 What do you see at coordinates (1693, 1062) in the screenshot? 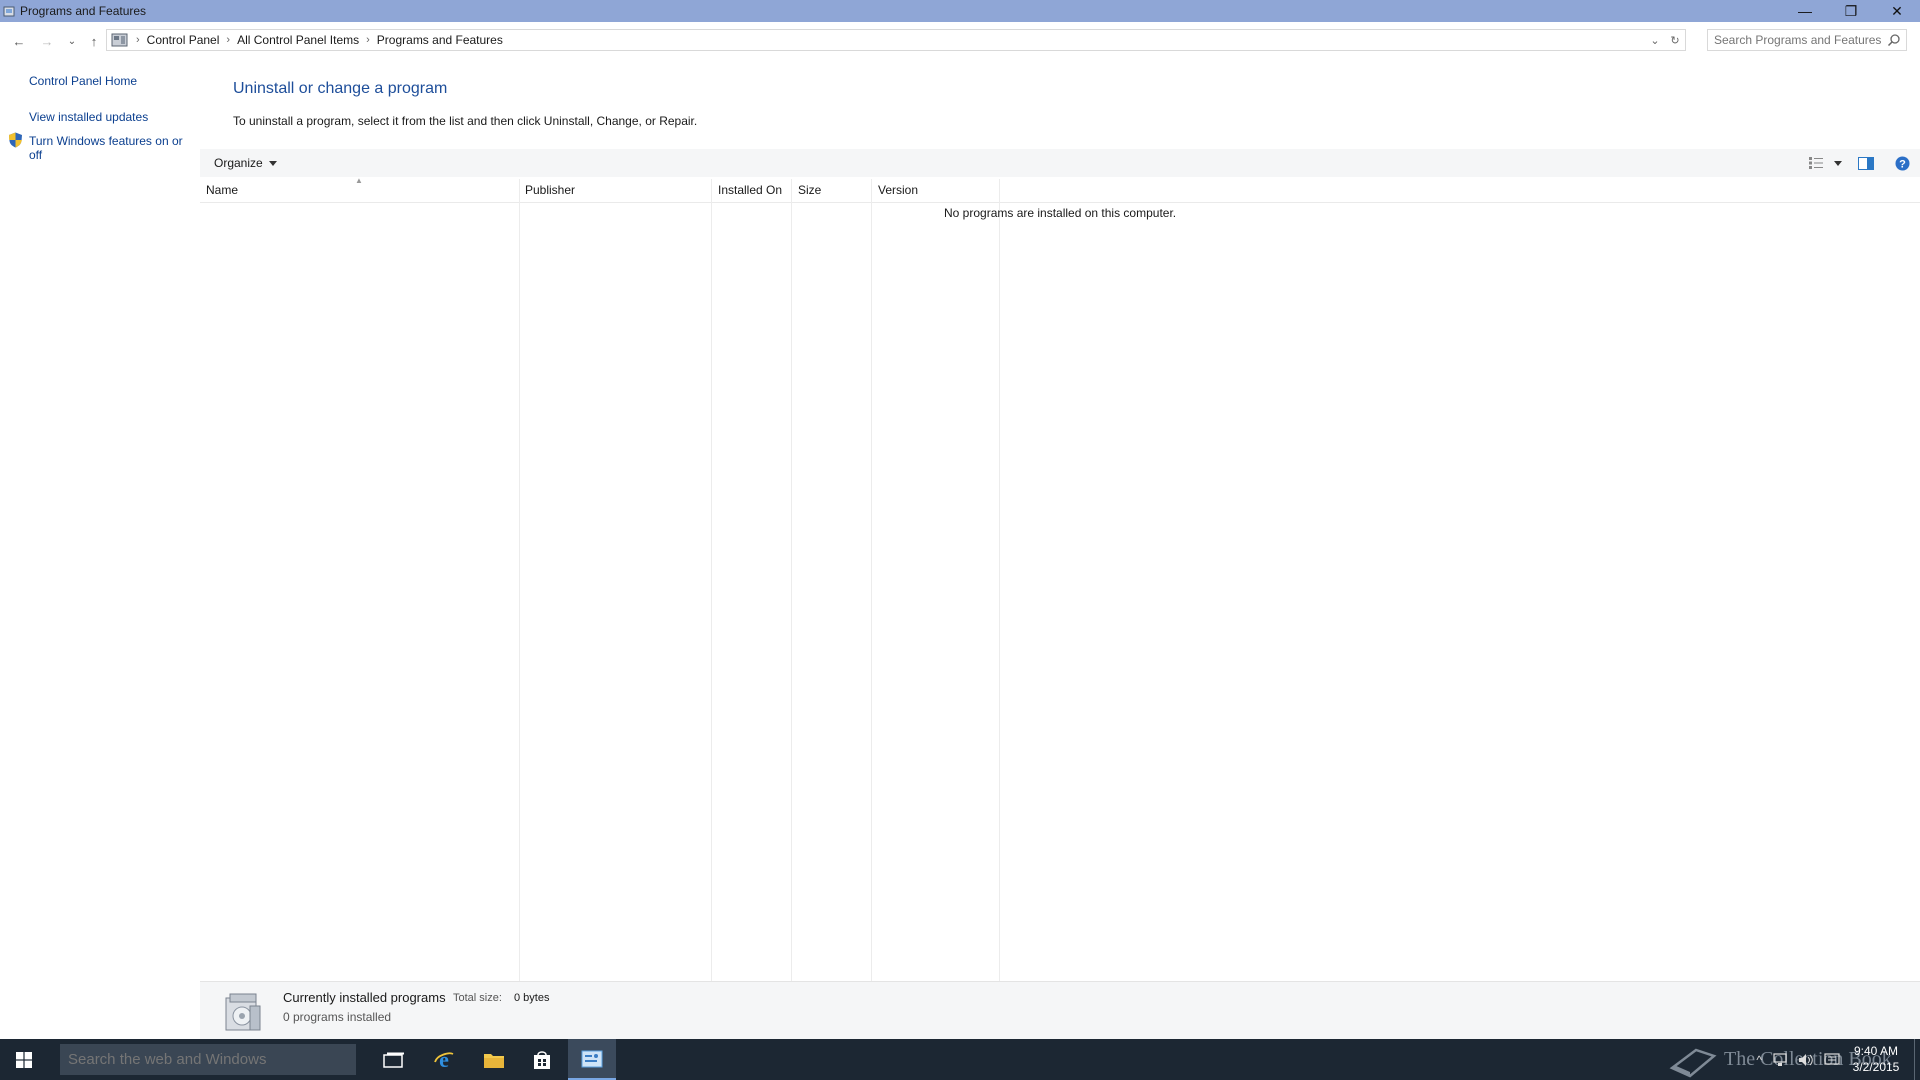
I see `book-logo-icon` at bounding box center [1693, 1062].